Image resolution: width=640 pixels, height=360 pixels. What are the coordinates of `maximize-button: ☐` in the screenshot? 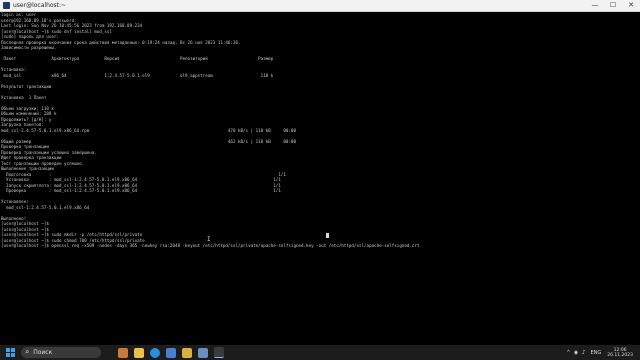 It's located at (613, 5).